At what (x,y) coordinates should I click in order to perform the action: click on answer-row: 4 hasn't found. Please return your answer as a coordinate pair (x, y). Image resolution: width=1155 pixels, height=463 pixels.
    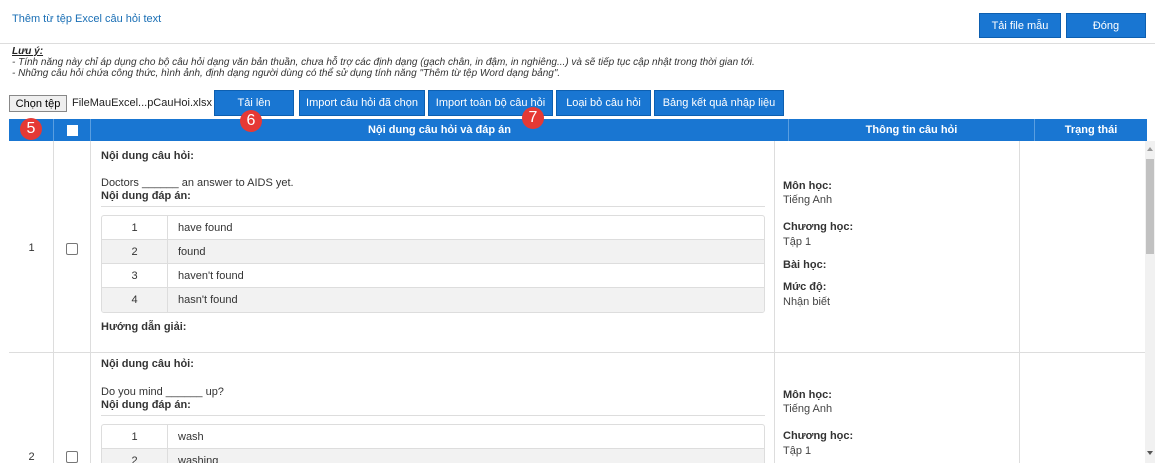
    Looking at the image, I should click on (433, 300).